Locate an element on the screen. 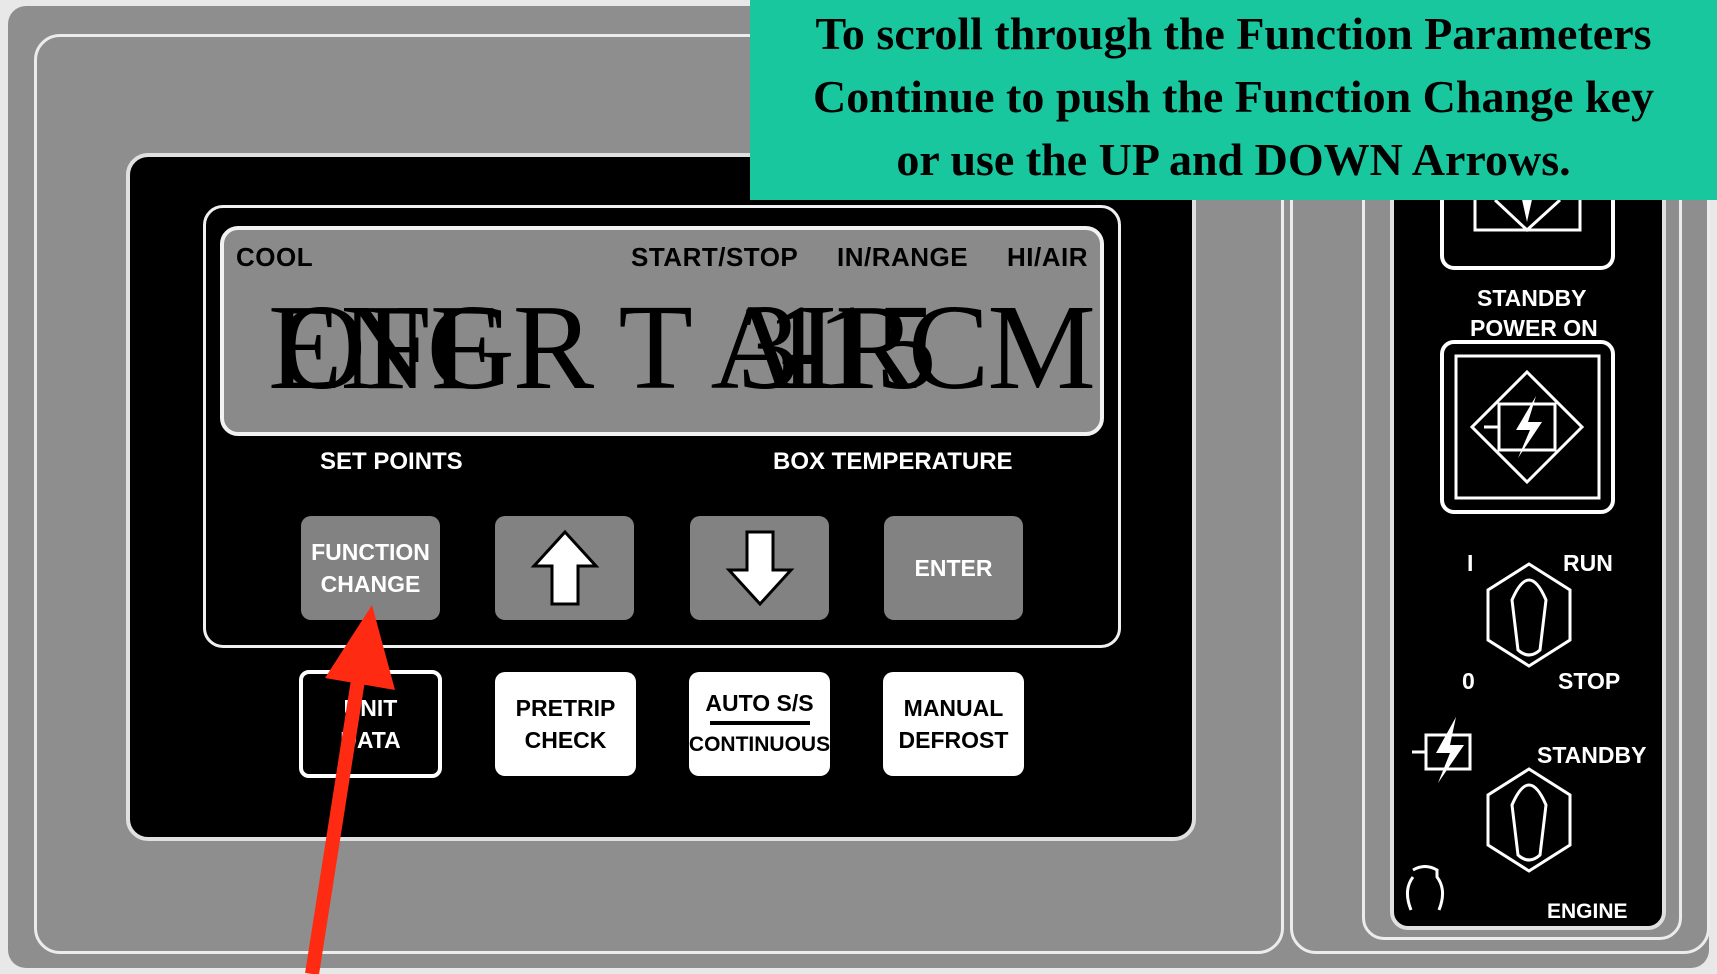  pointer-arrow-icon is located at coordinates (350, 789).